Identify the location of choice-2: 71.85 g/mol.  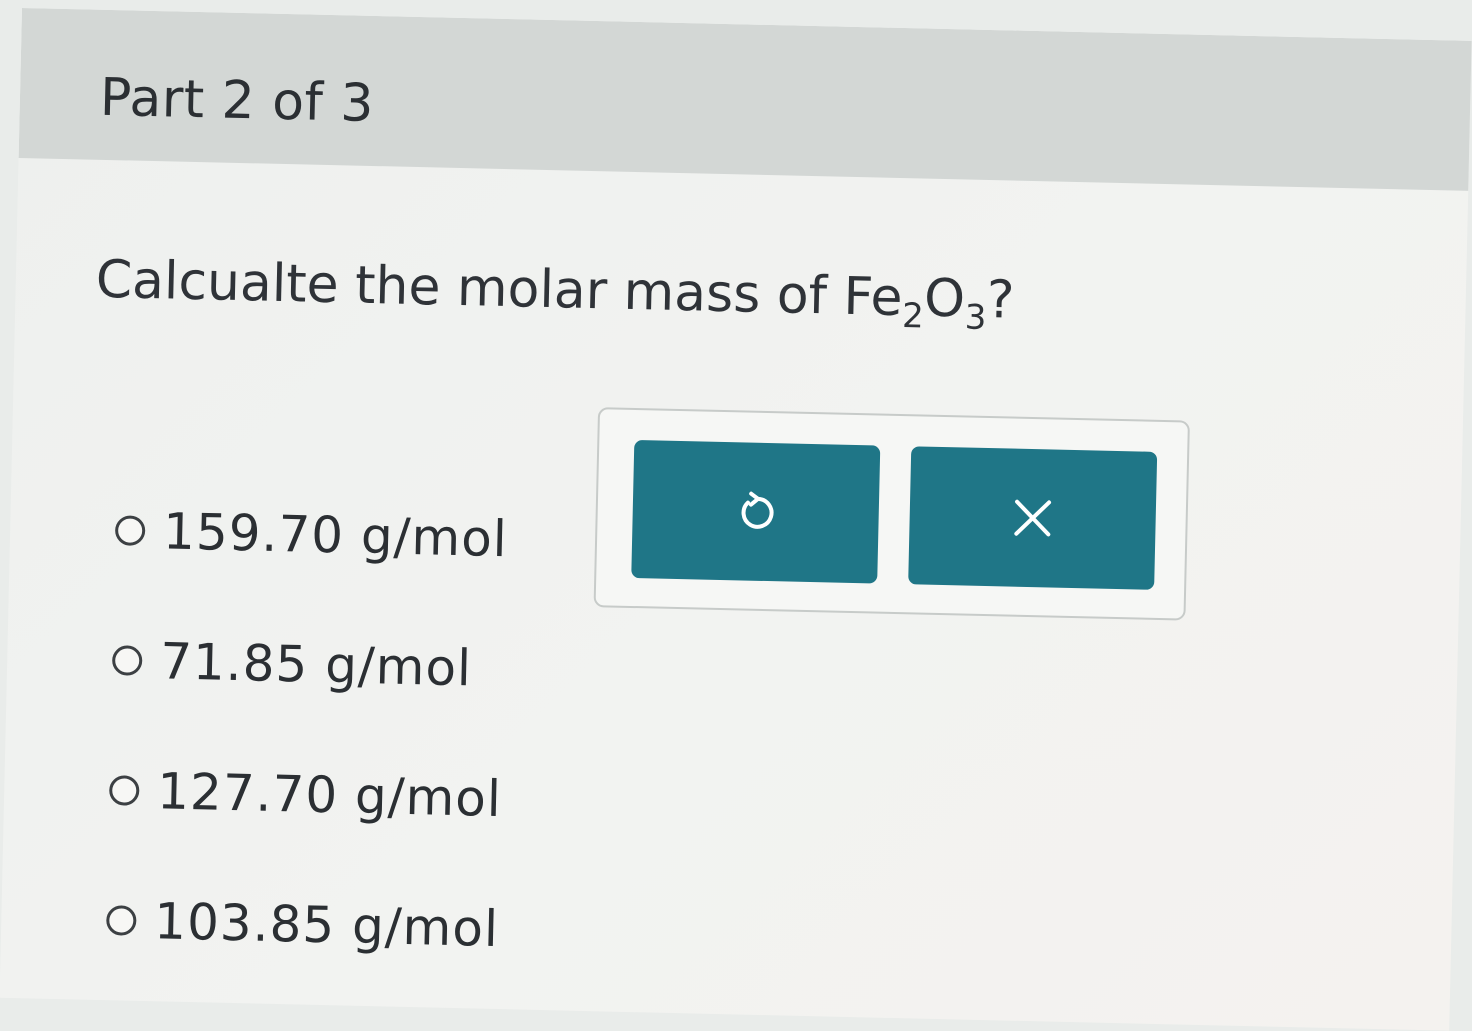
(308, 664).